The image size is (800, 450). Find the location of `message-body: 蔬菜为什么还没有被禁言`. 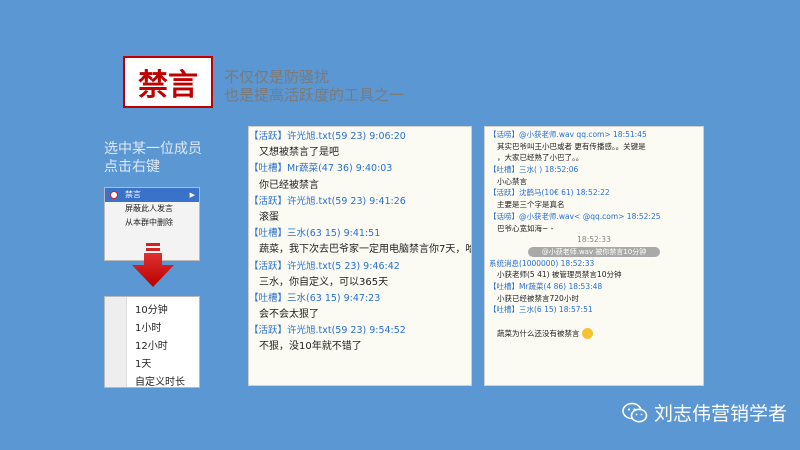

message-body: 蔬菜为什么还没有被禁言 is located at coordinates (594, 334).